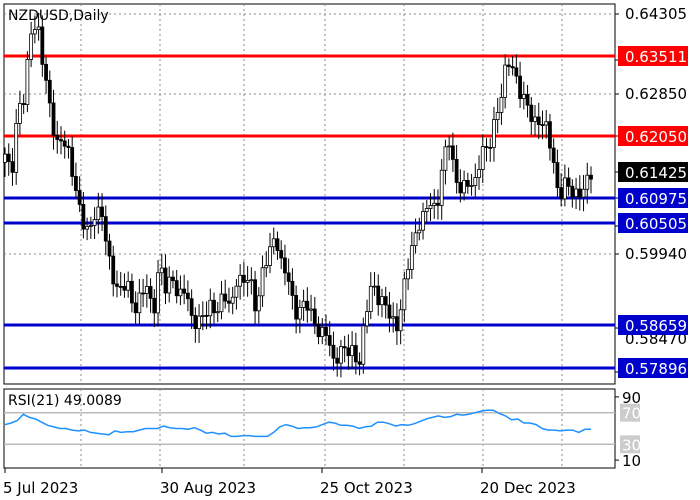 Image resolution: width=700 pixels, height=500 pixels. Describe the element at coordinates (631, 414) in the screenshot. I see `rsi-level-label: 70` at that location.